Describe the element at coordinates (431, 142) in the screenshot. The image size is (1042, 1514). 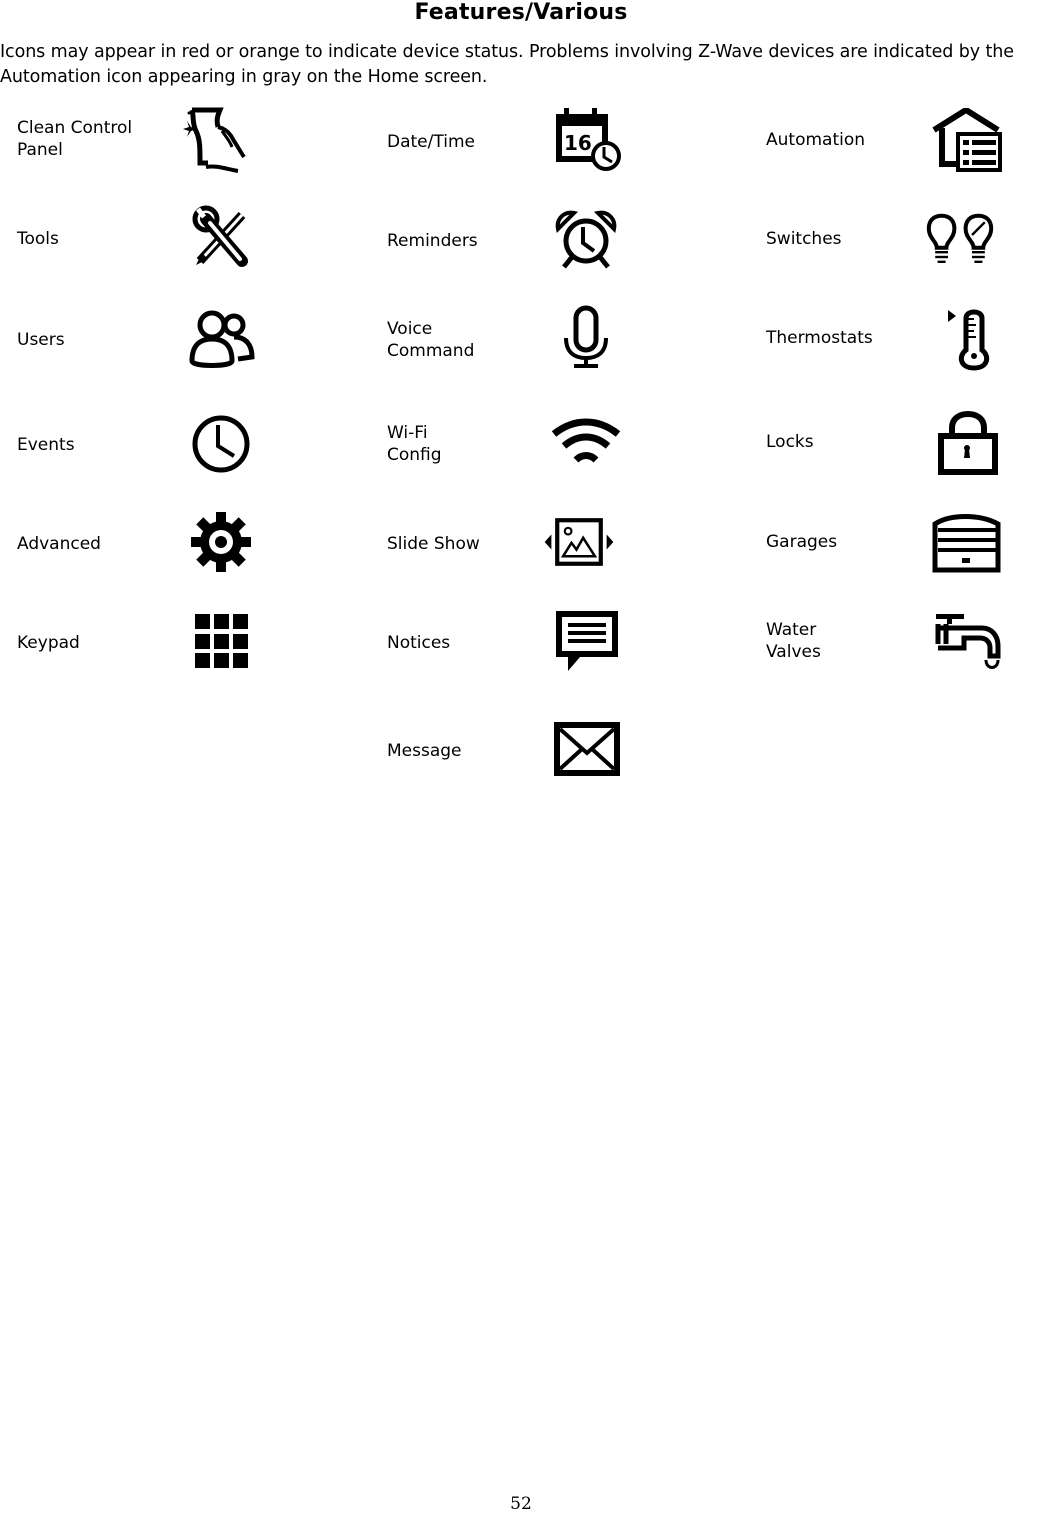
I see `feature-label-date-time: Date/Time` at that location.